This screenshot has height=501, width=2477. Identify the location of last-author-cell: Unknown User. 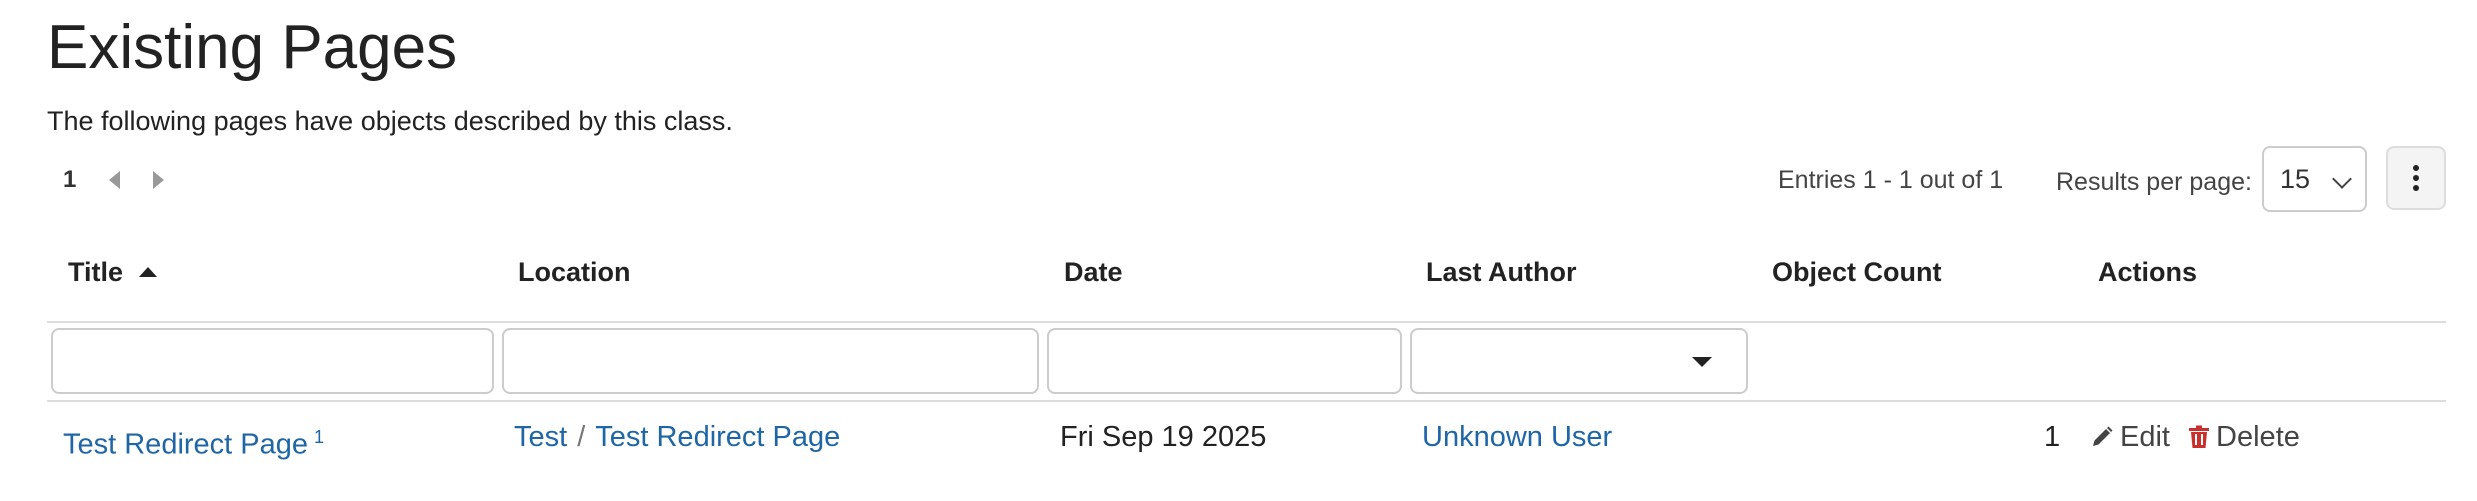
(1517, 437).